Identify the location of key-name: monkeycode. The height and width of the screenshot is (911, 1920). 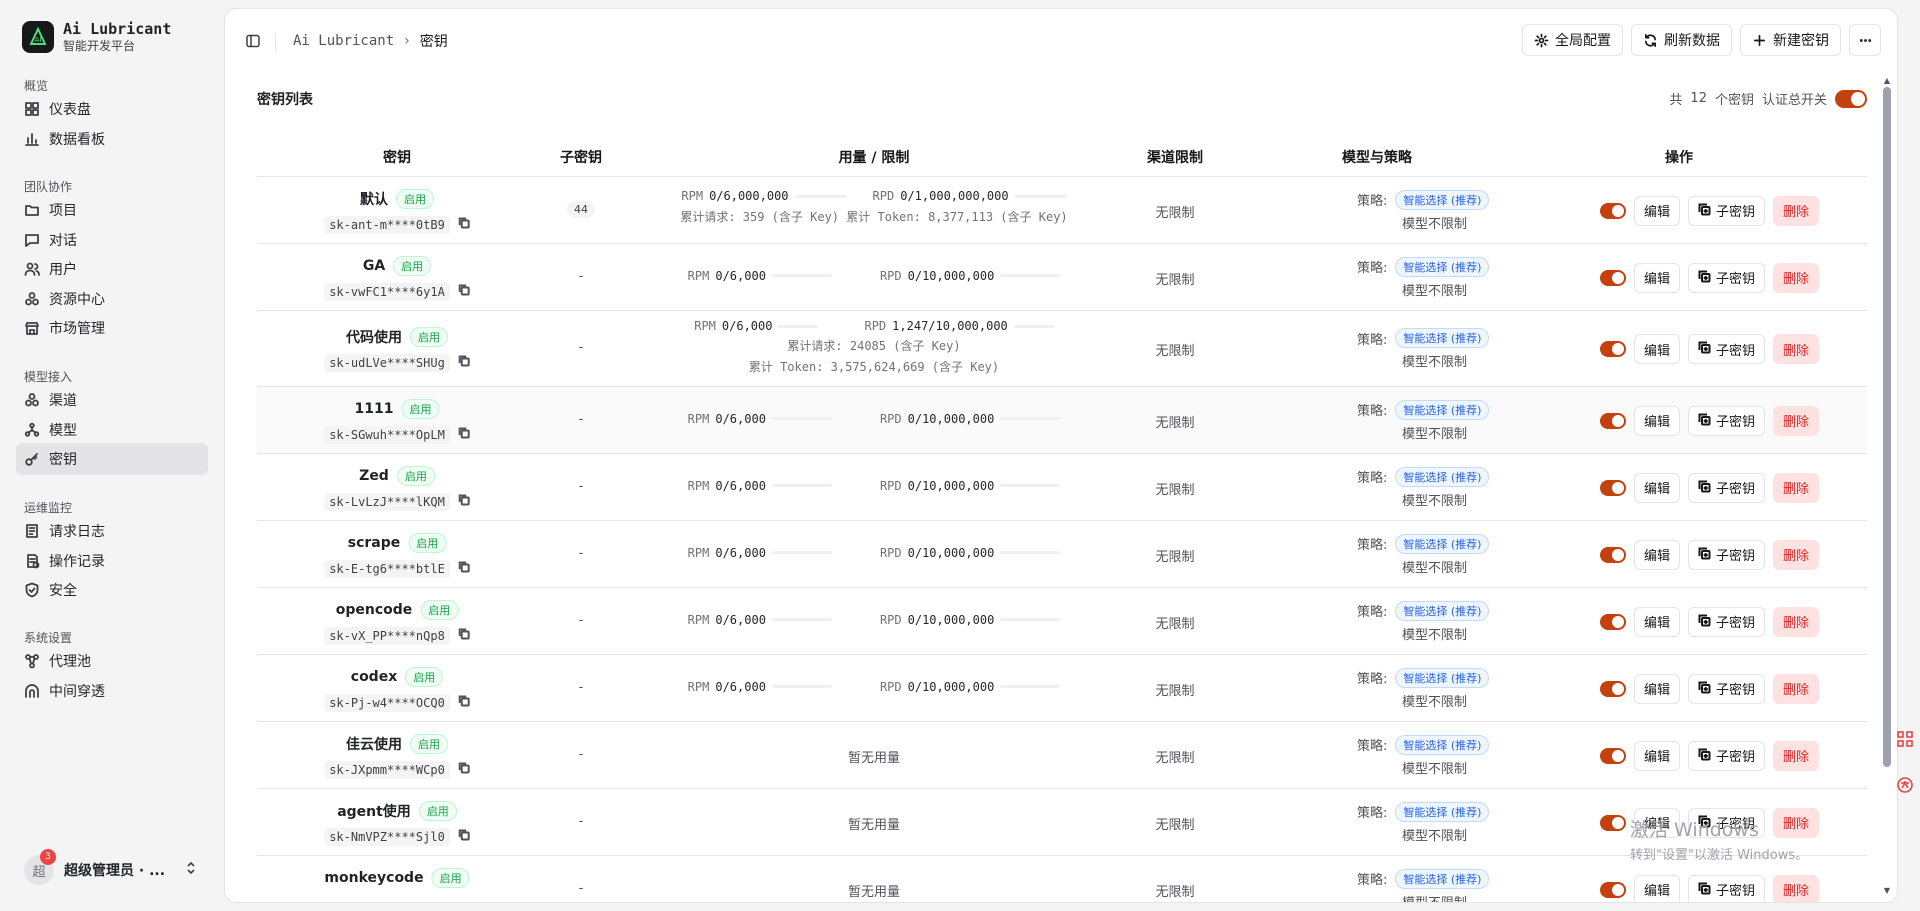
(374, 877).